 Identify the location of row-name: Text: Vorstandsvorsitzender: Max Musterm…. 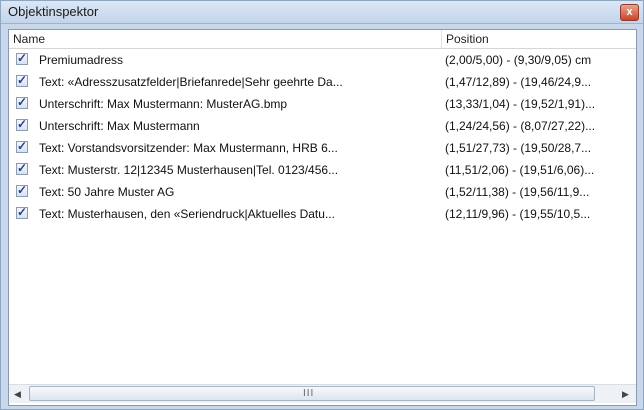
(188, 148).